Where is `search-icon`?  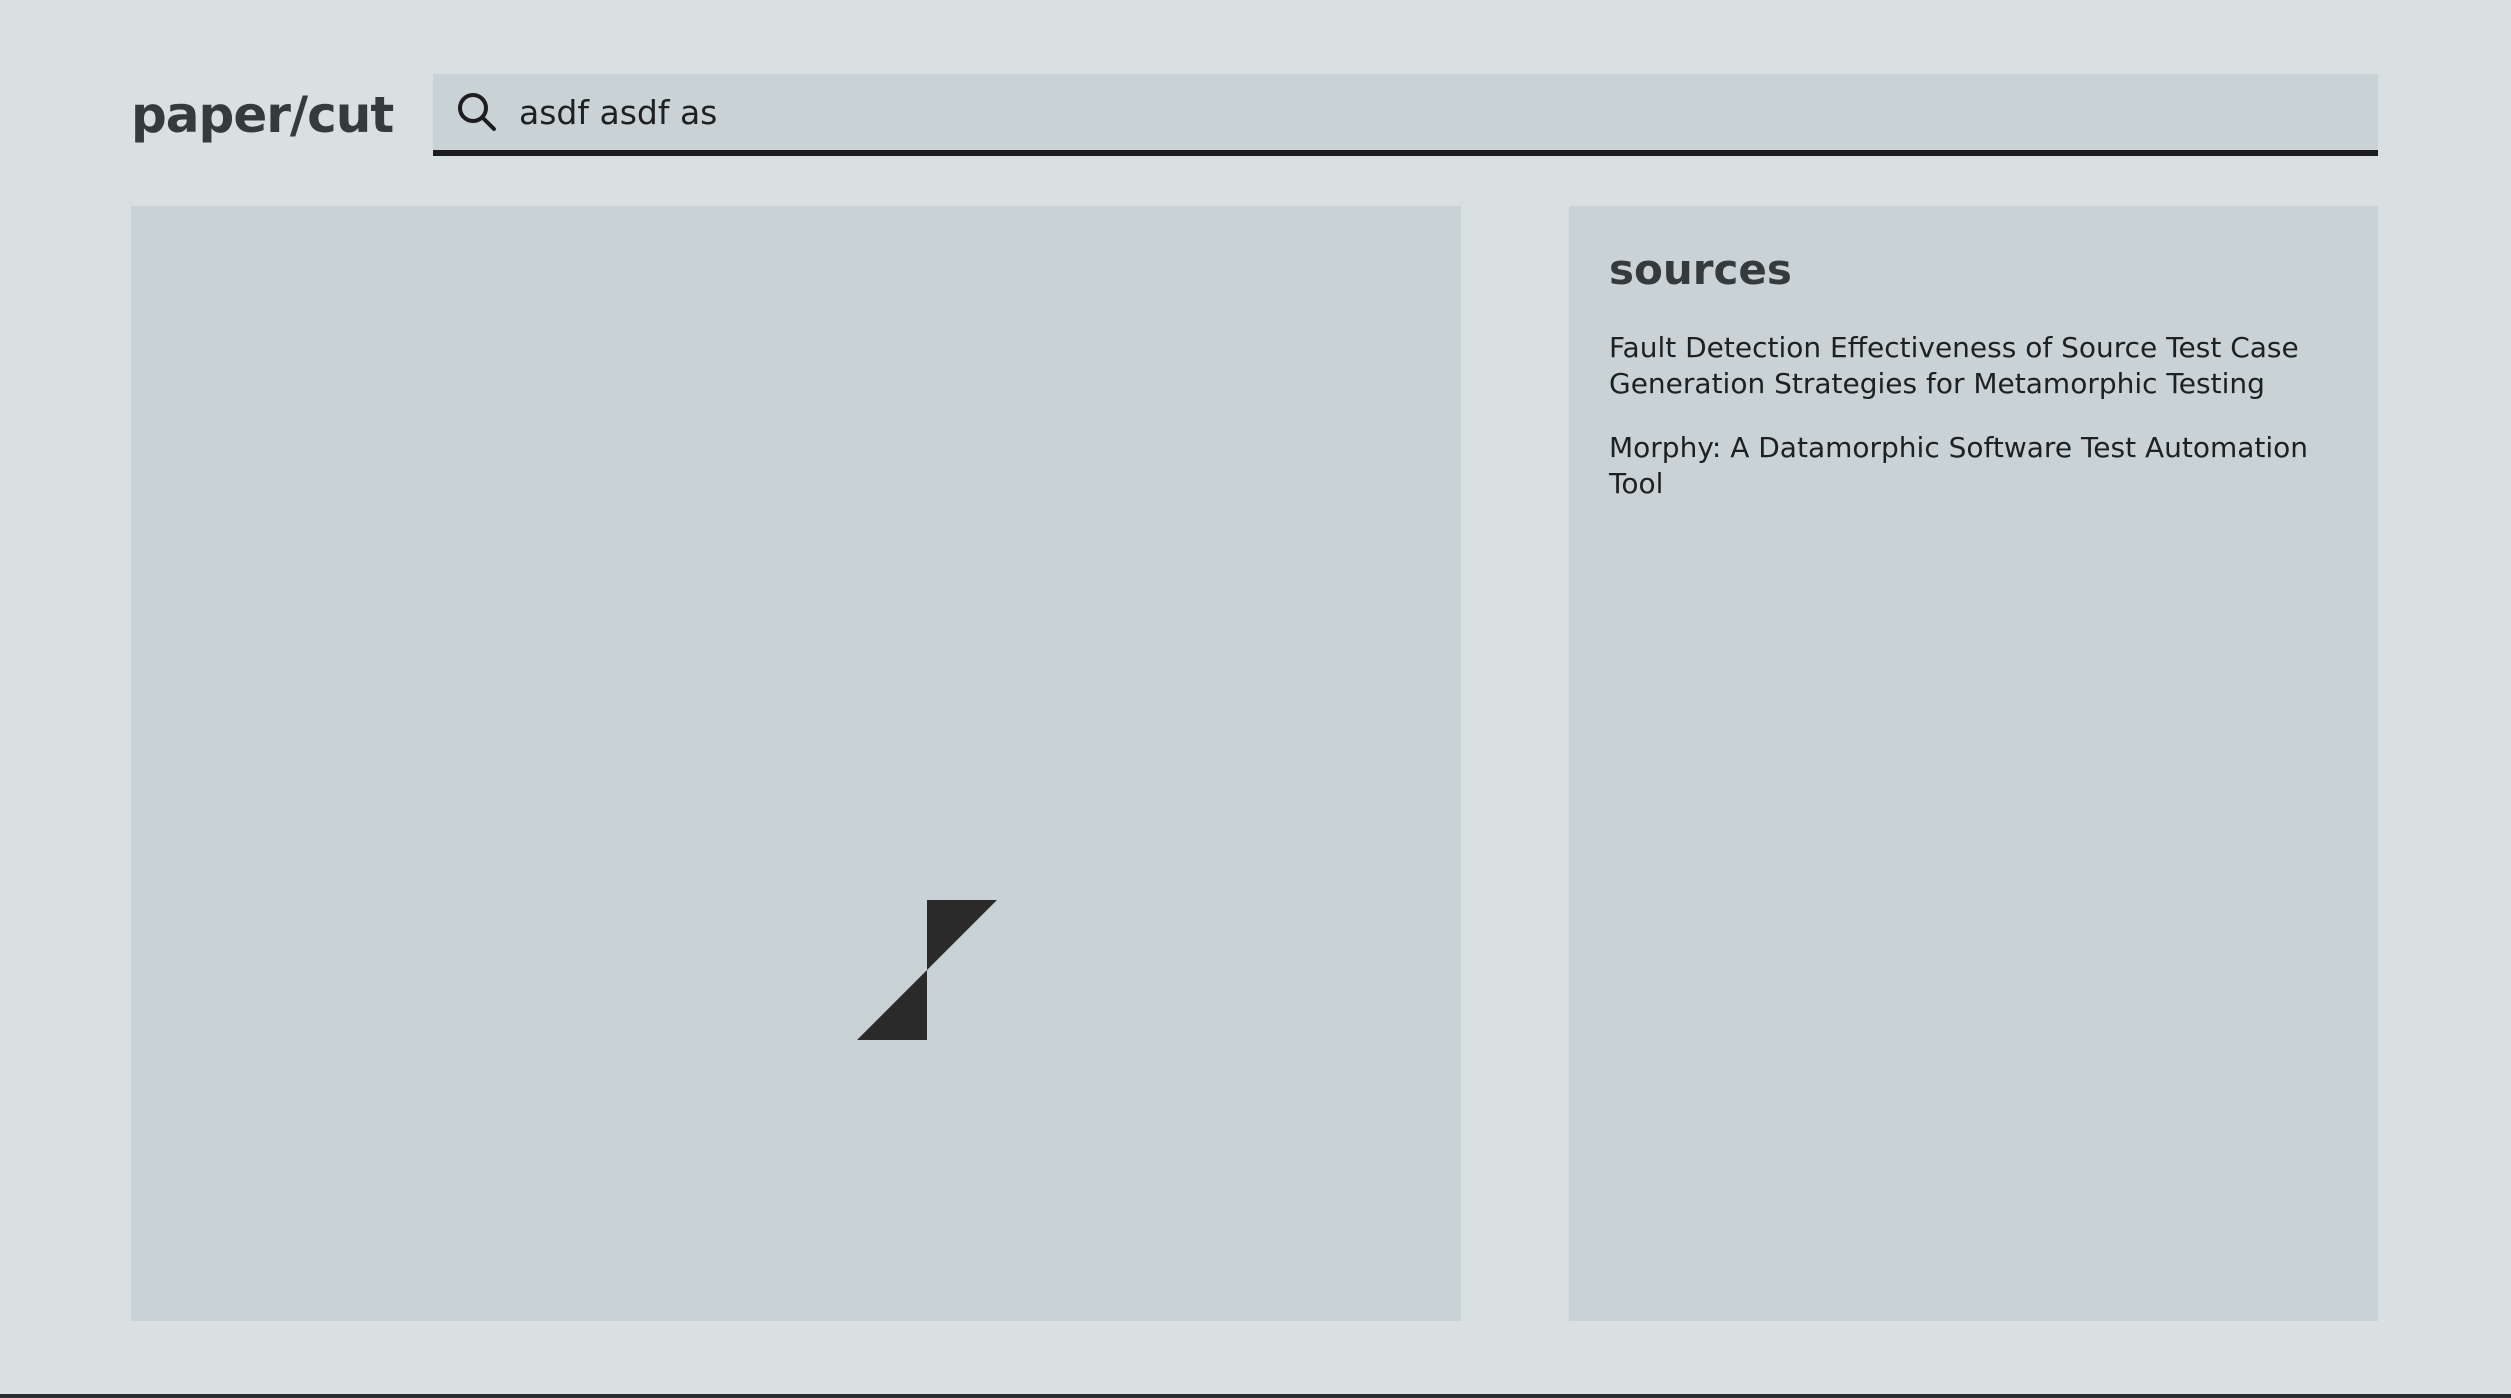
search-icon is located at coordinates (477, 112).